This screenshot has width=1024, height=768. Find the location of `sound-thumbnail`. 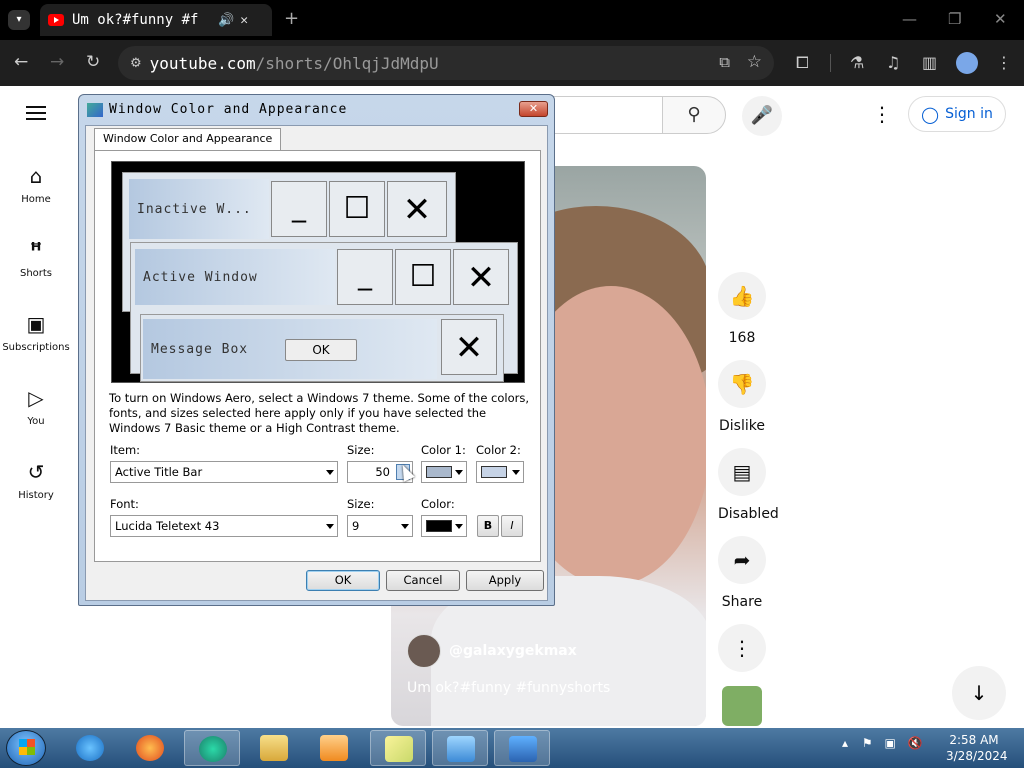

sound-thumbnail is located at coordinates (742, 706).